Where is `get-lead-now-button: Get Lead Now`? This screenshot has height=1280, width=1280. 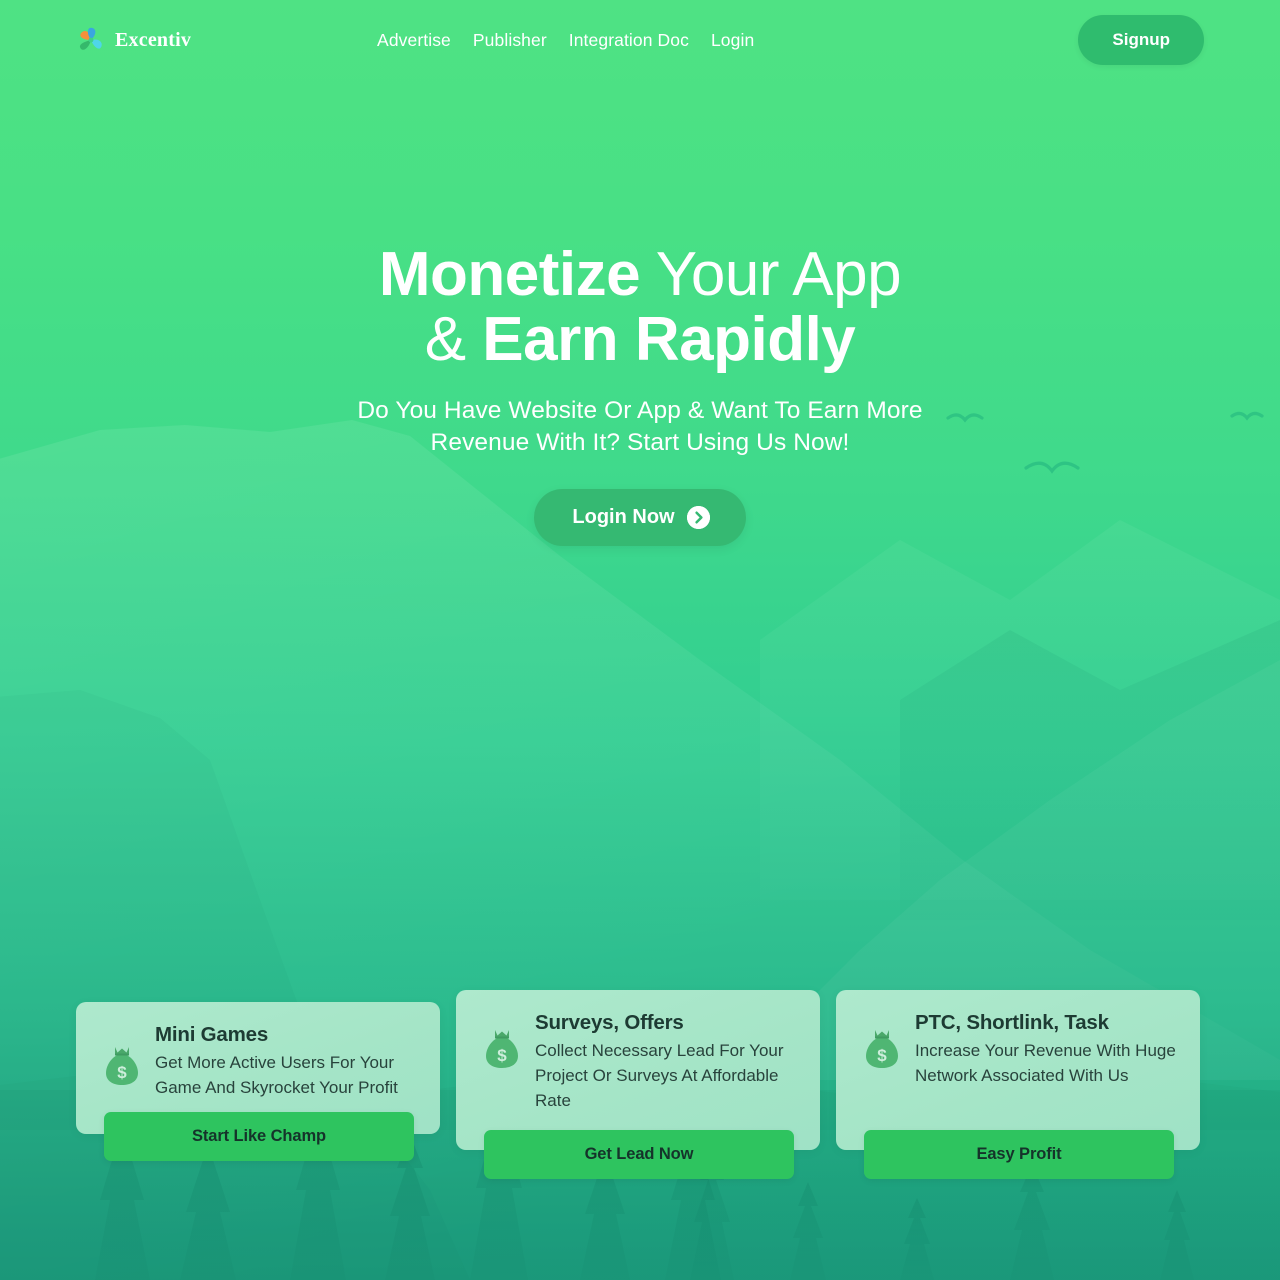
get-lead-now-button: Get Lead Now is located at coordinates (639, 1154).